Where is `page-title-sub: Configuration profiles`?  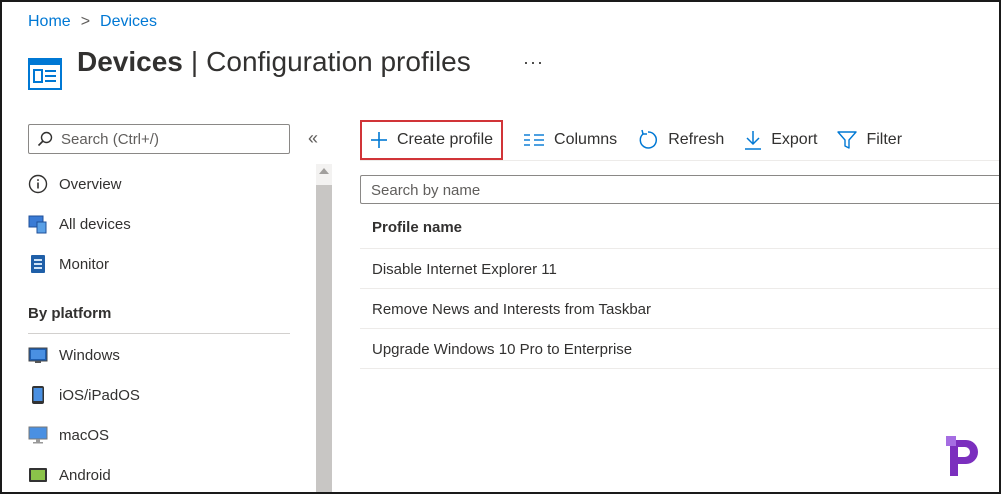
page-title-sub: Configuration profiles is located at coordinates (338, 61).